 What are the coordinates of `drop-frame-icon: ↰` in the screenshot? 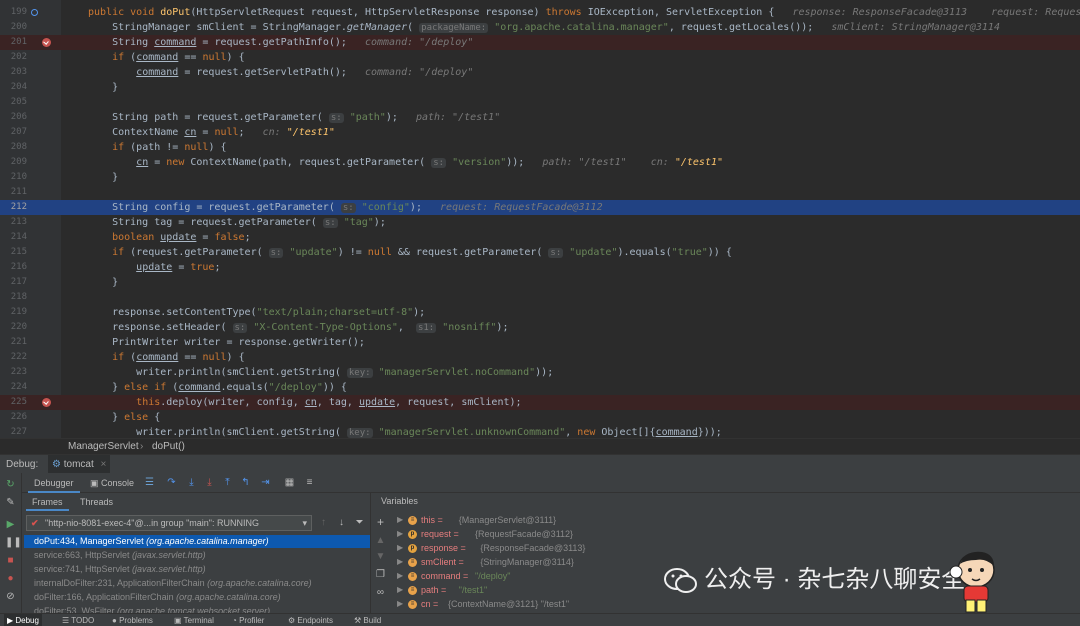 It's located at (245, 482).